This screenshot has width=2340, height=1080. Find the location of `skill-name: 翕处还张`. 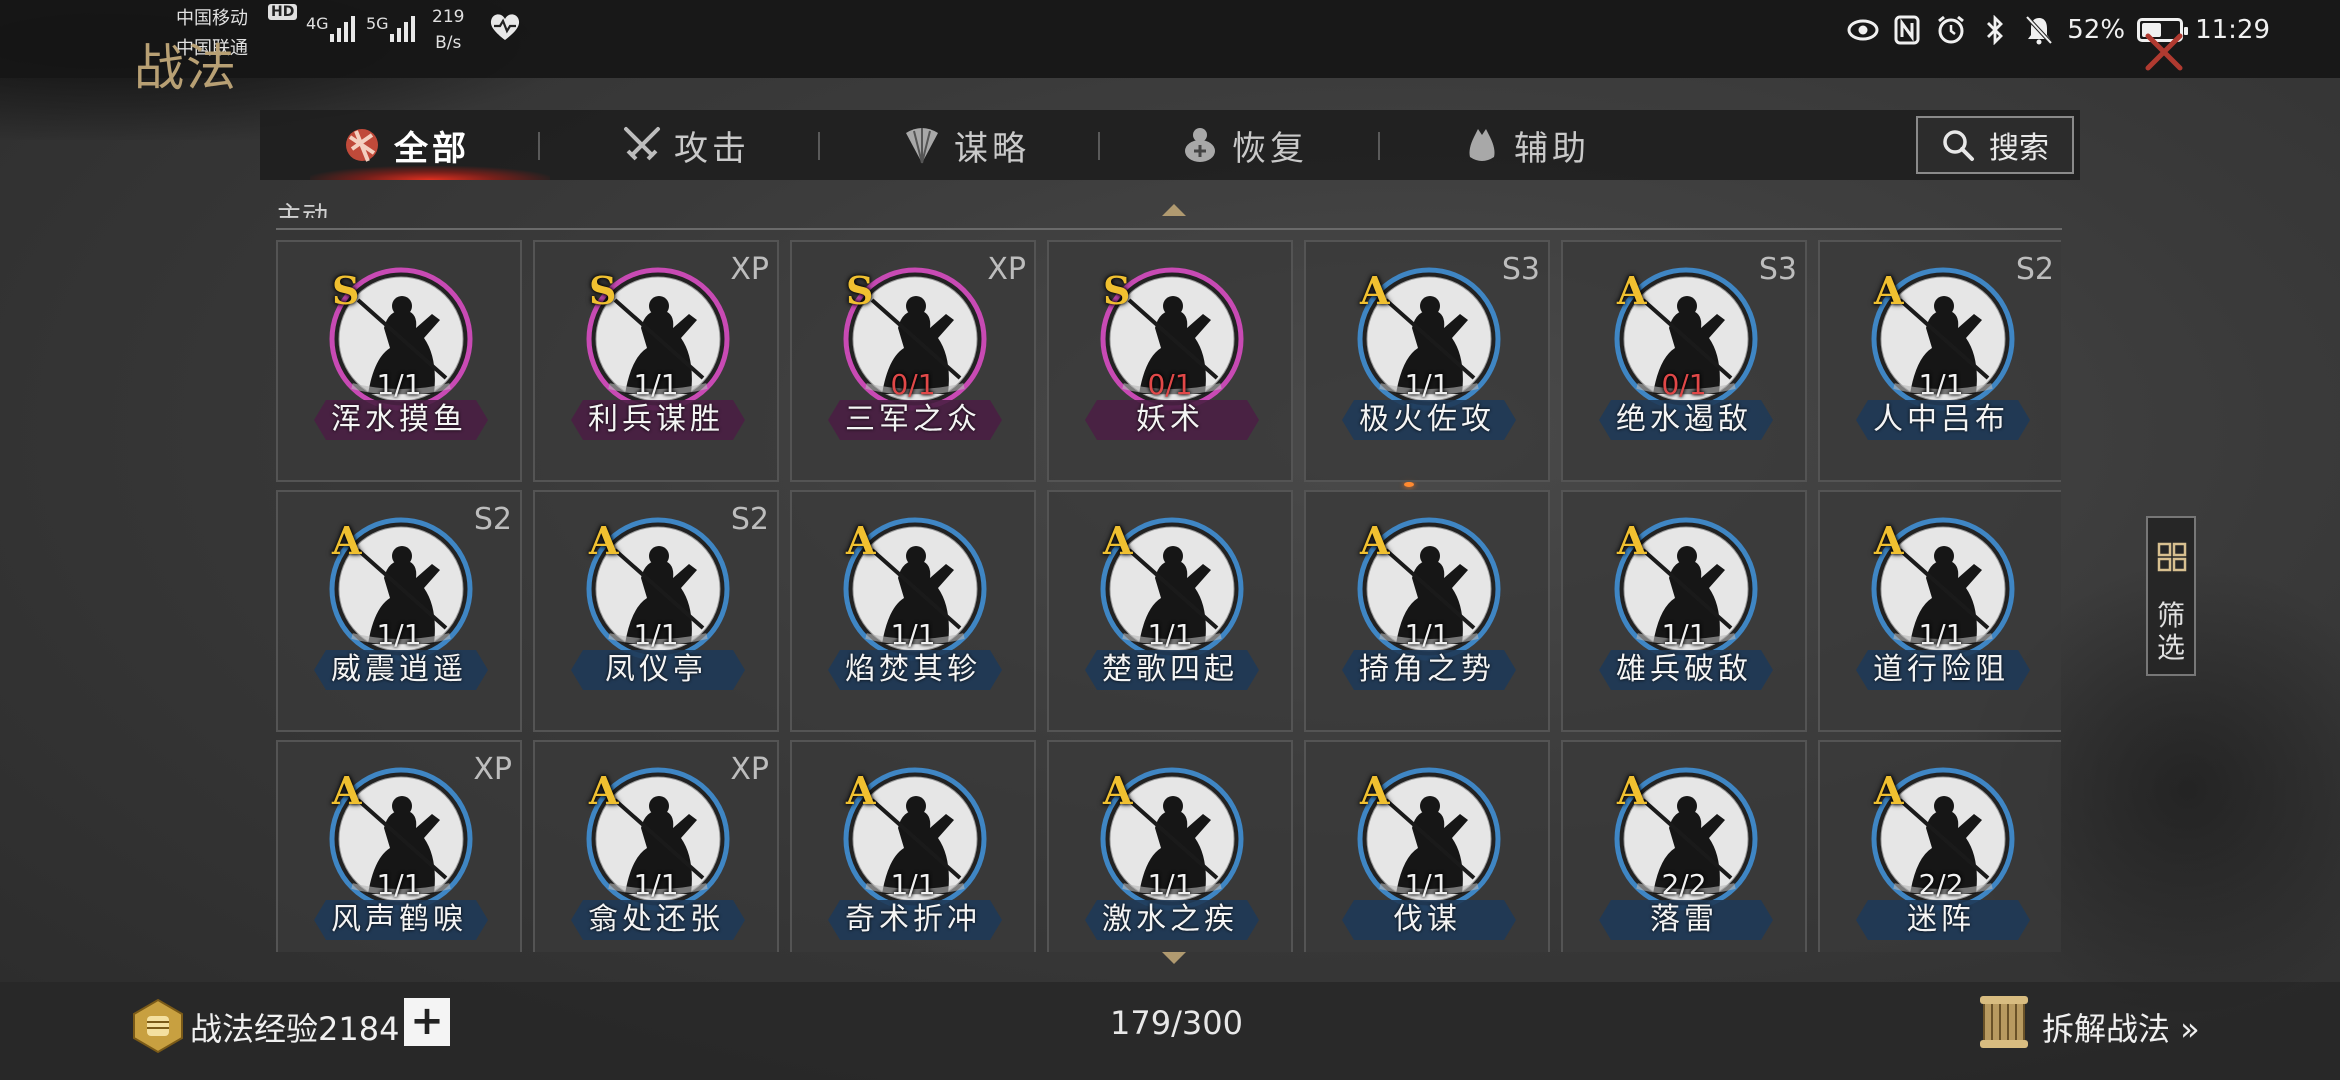

skill-name: 翕处还张 is located at coordinates (656, 919).